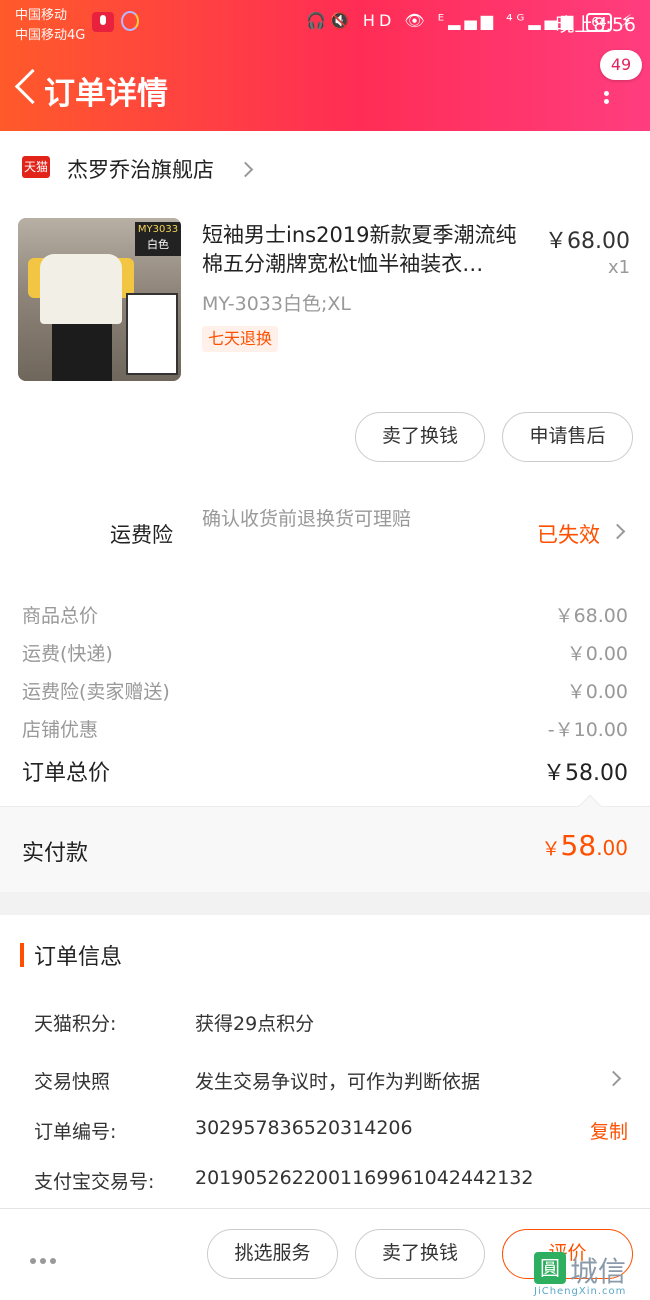 The image size is (650, 1300). What do you see at coordinates (331, 1130) in the screenshot?
I see `info-row-order-number: 订单编号: 302957836520314206 复制` at bounding box center [331, 1130].